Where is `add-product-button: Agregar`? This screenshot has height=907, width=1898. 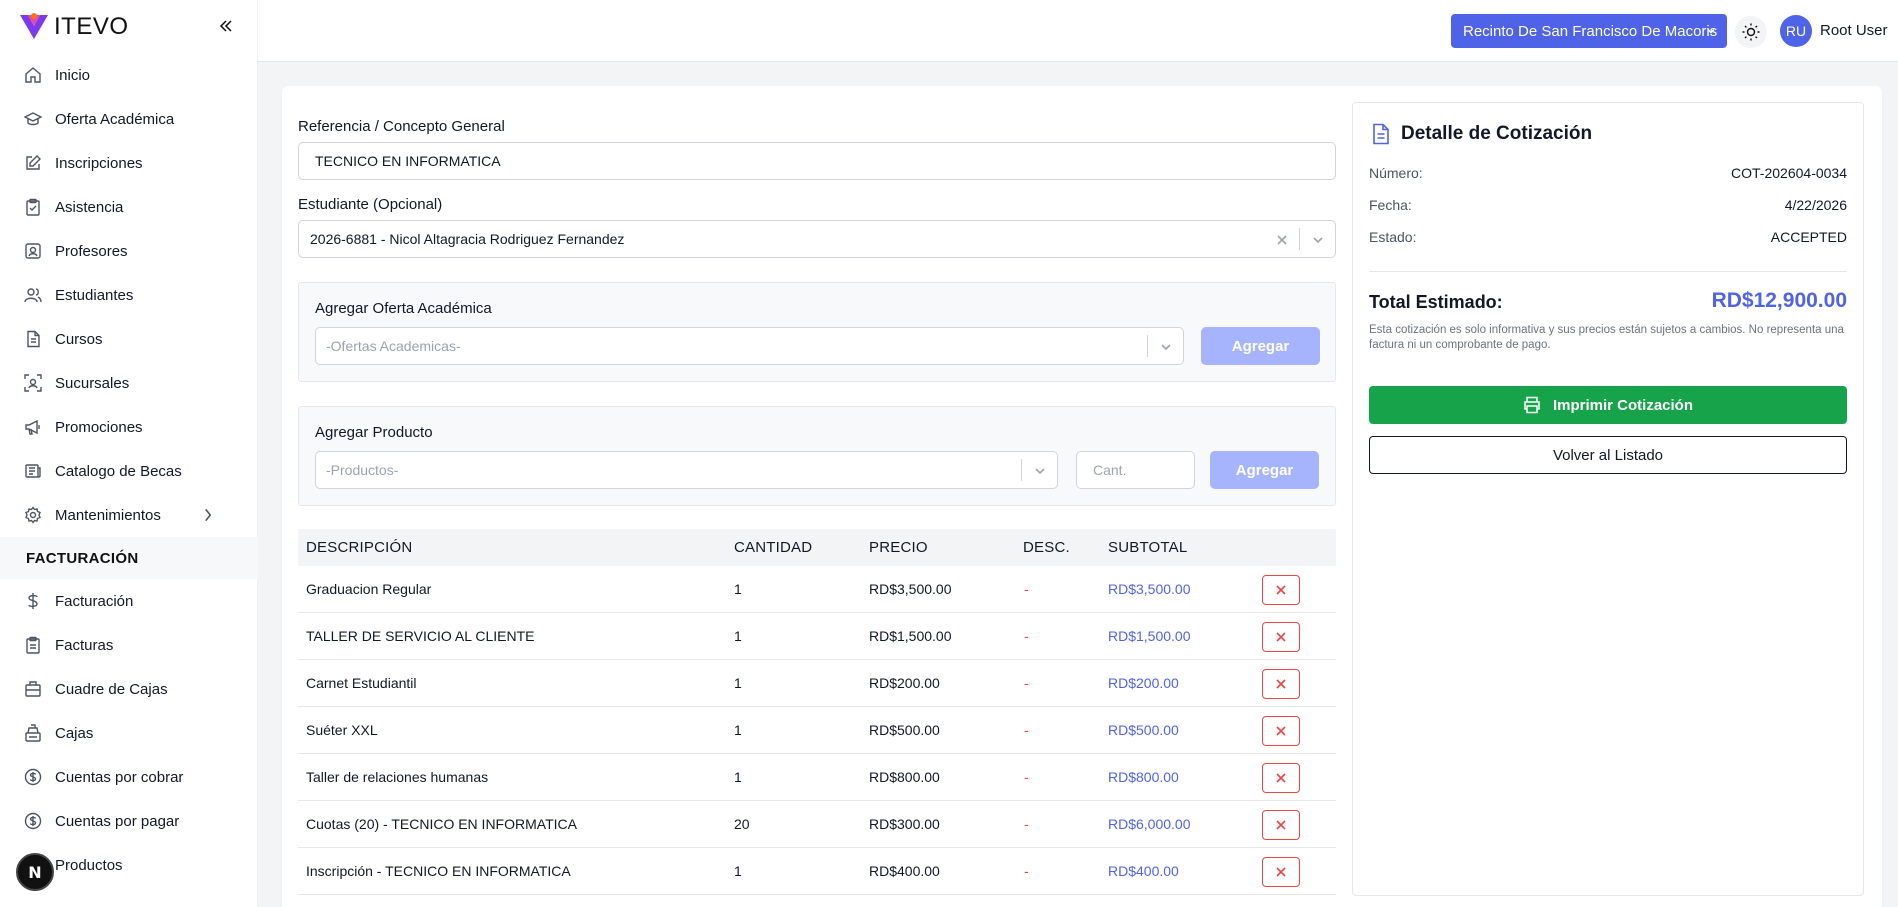 add-product-button: Agregar is located at coordinates (1264, 470).